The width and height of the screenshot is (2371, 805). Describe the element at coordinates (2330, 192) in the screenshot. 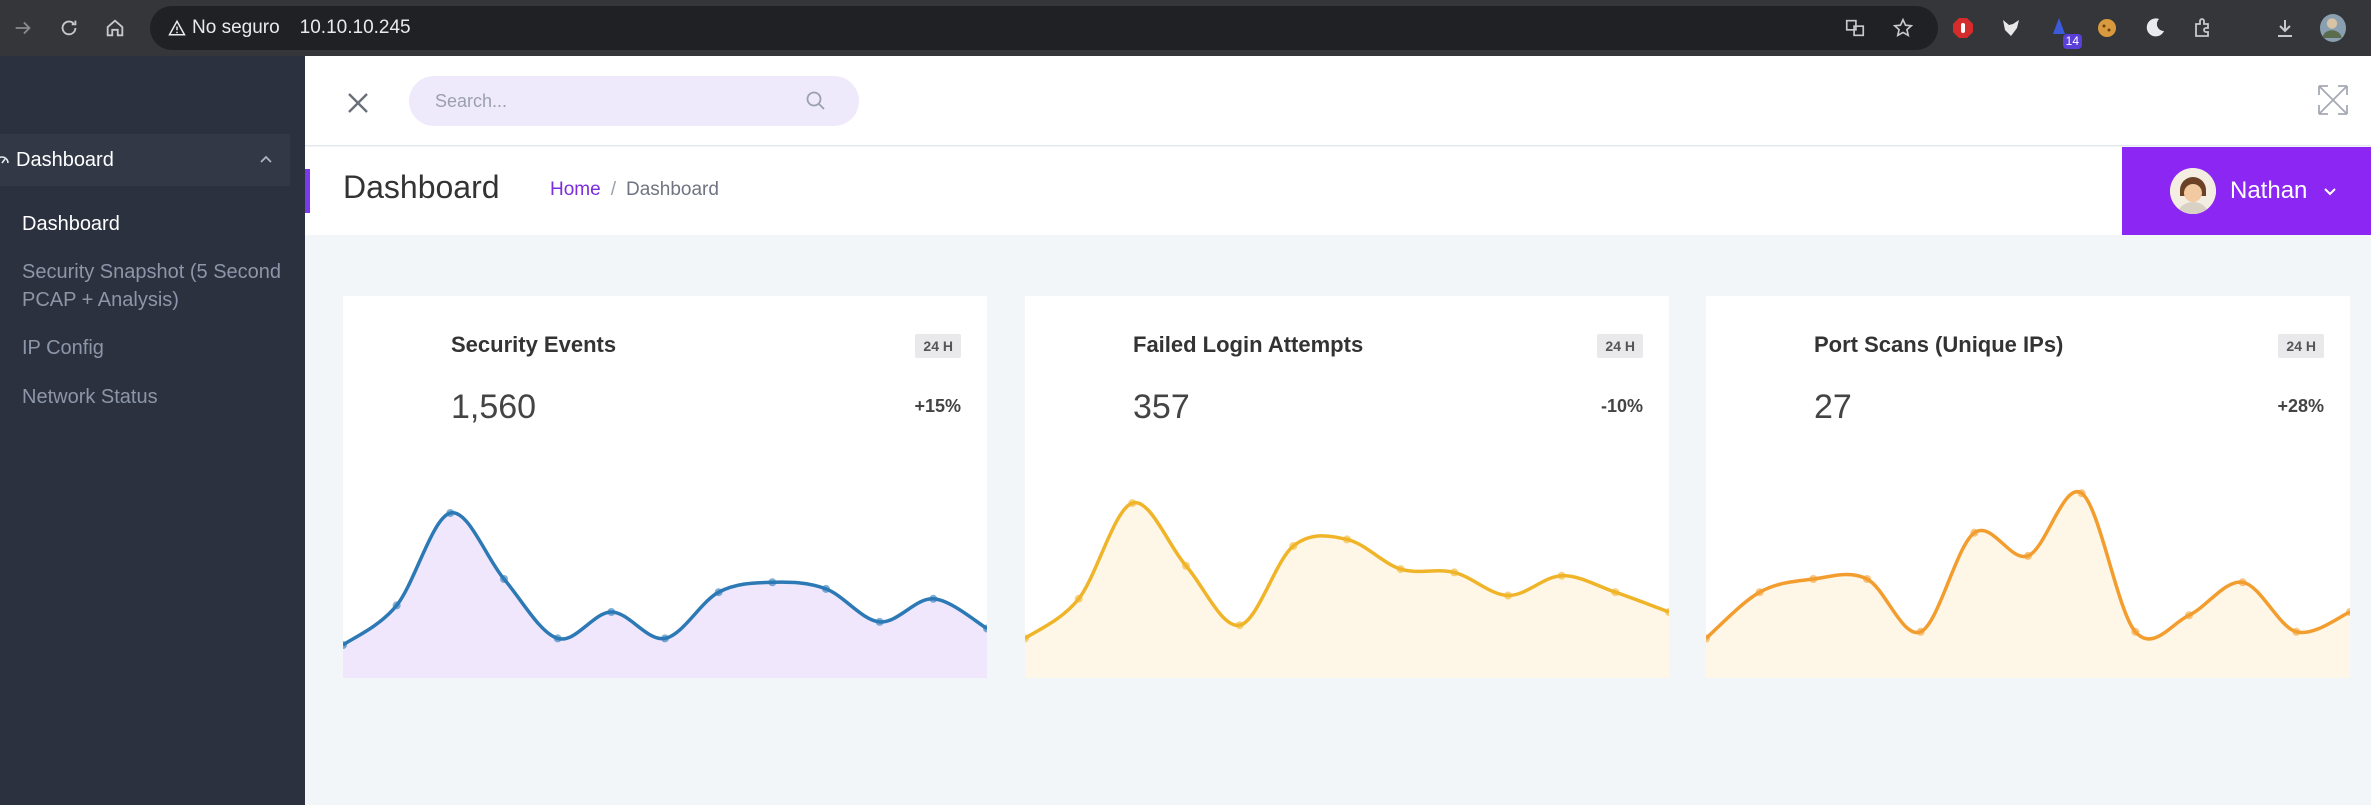

I see `chevron-down-icon` at that location.